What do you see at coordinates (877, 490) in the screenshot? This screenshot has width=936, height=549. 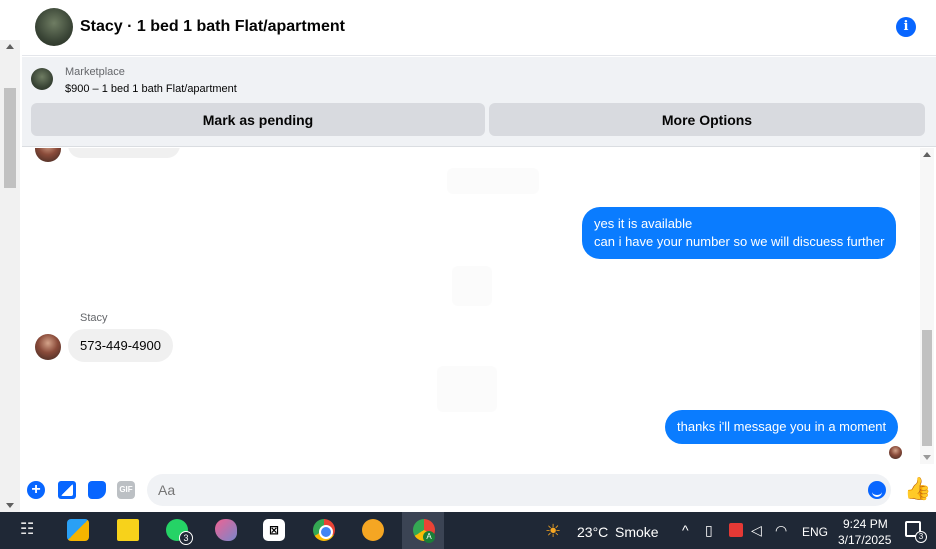 I see `emoji-icon` at bounding box center [877, 490].